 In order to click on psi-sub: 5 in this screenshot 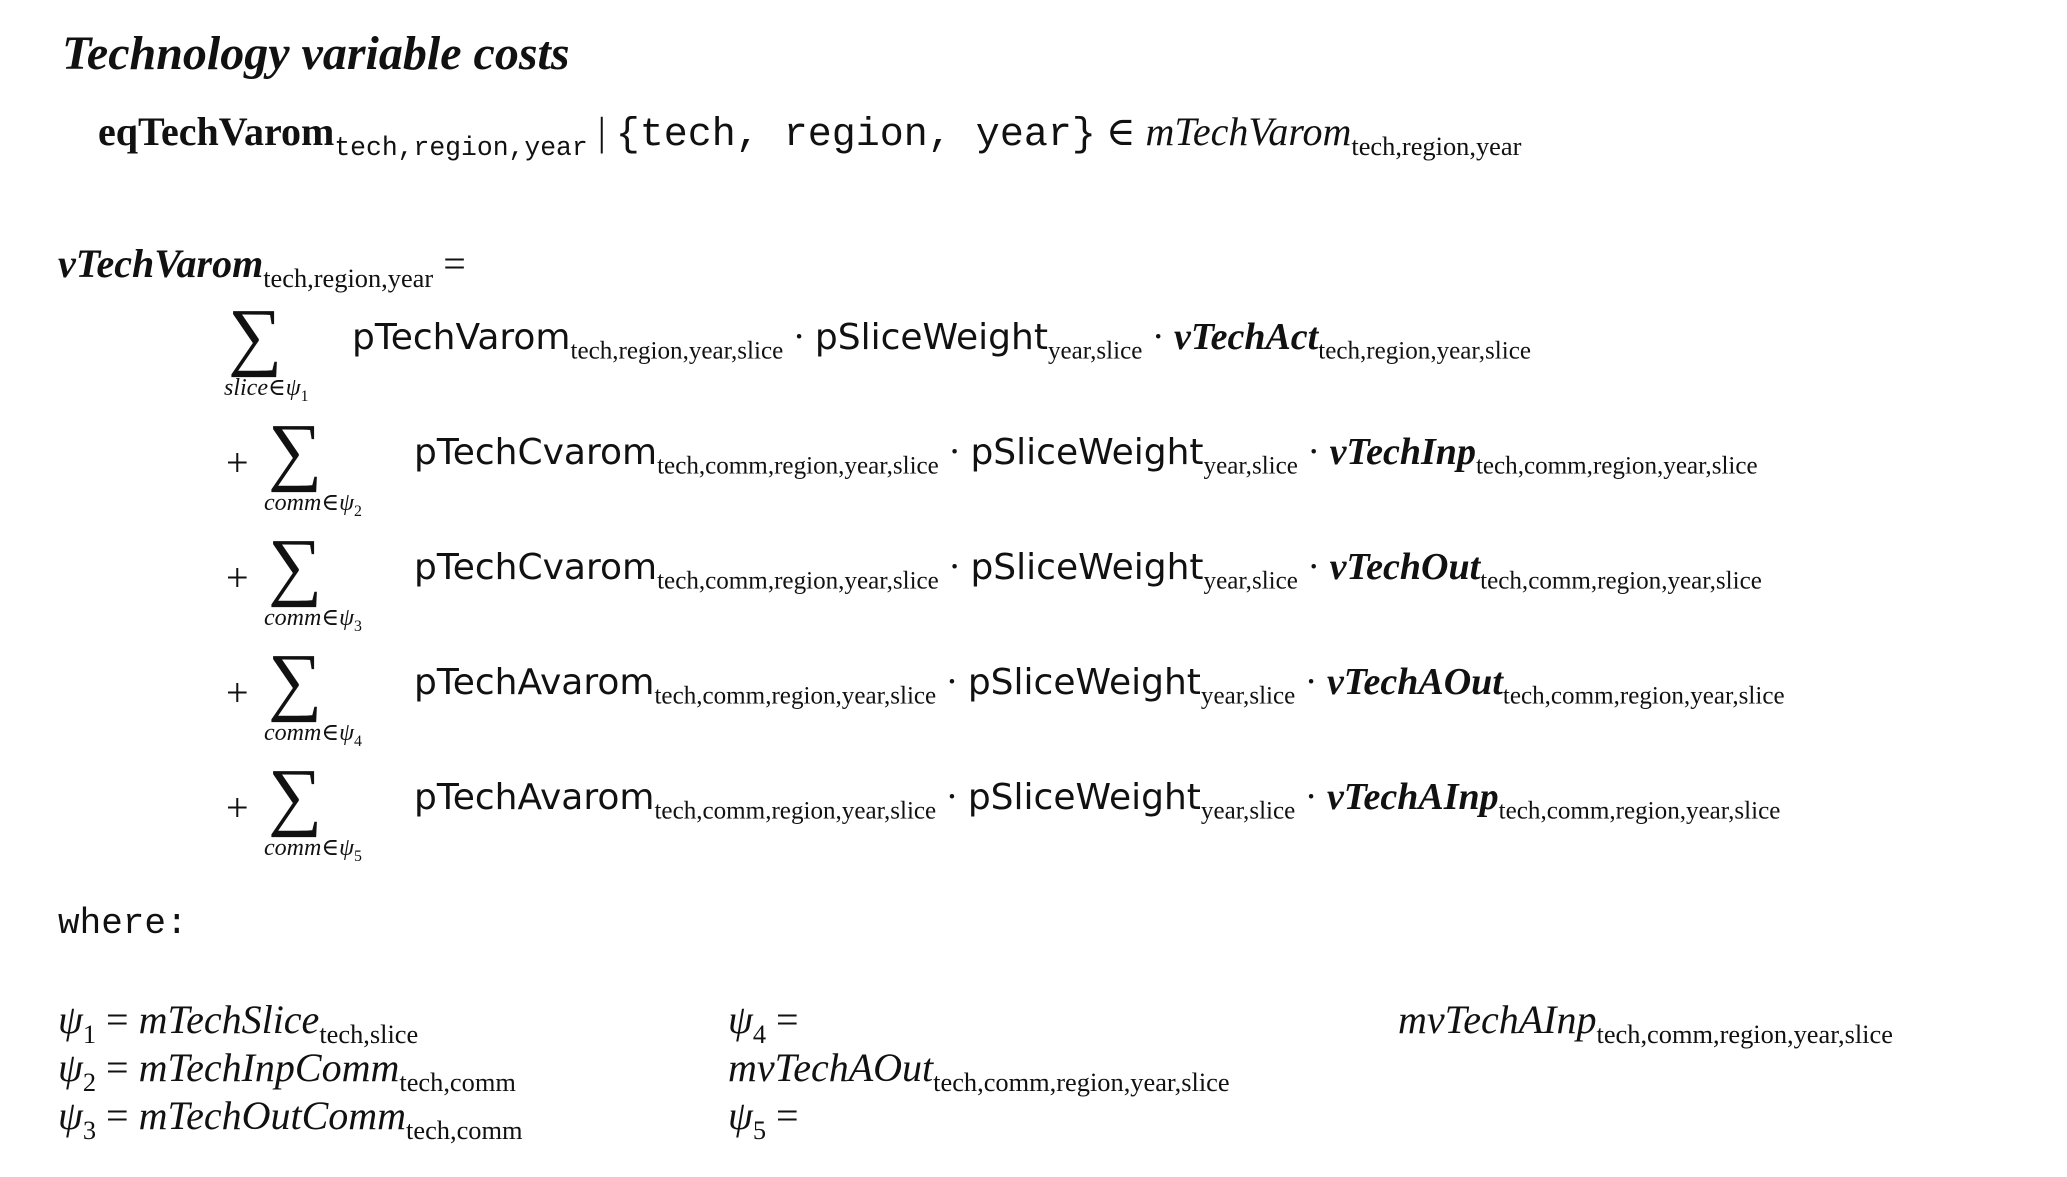, I will do `click(759, 1130)`.